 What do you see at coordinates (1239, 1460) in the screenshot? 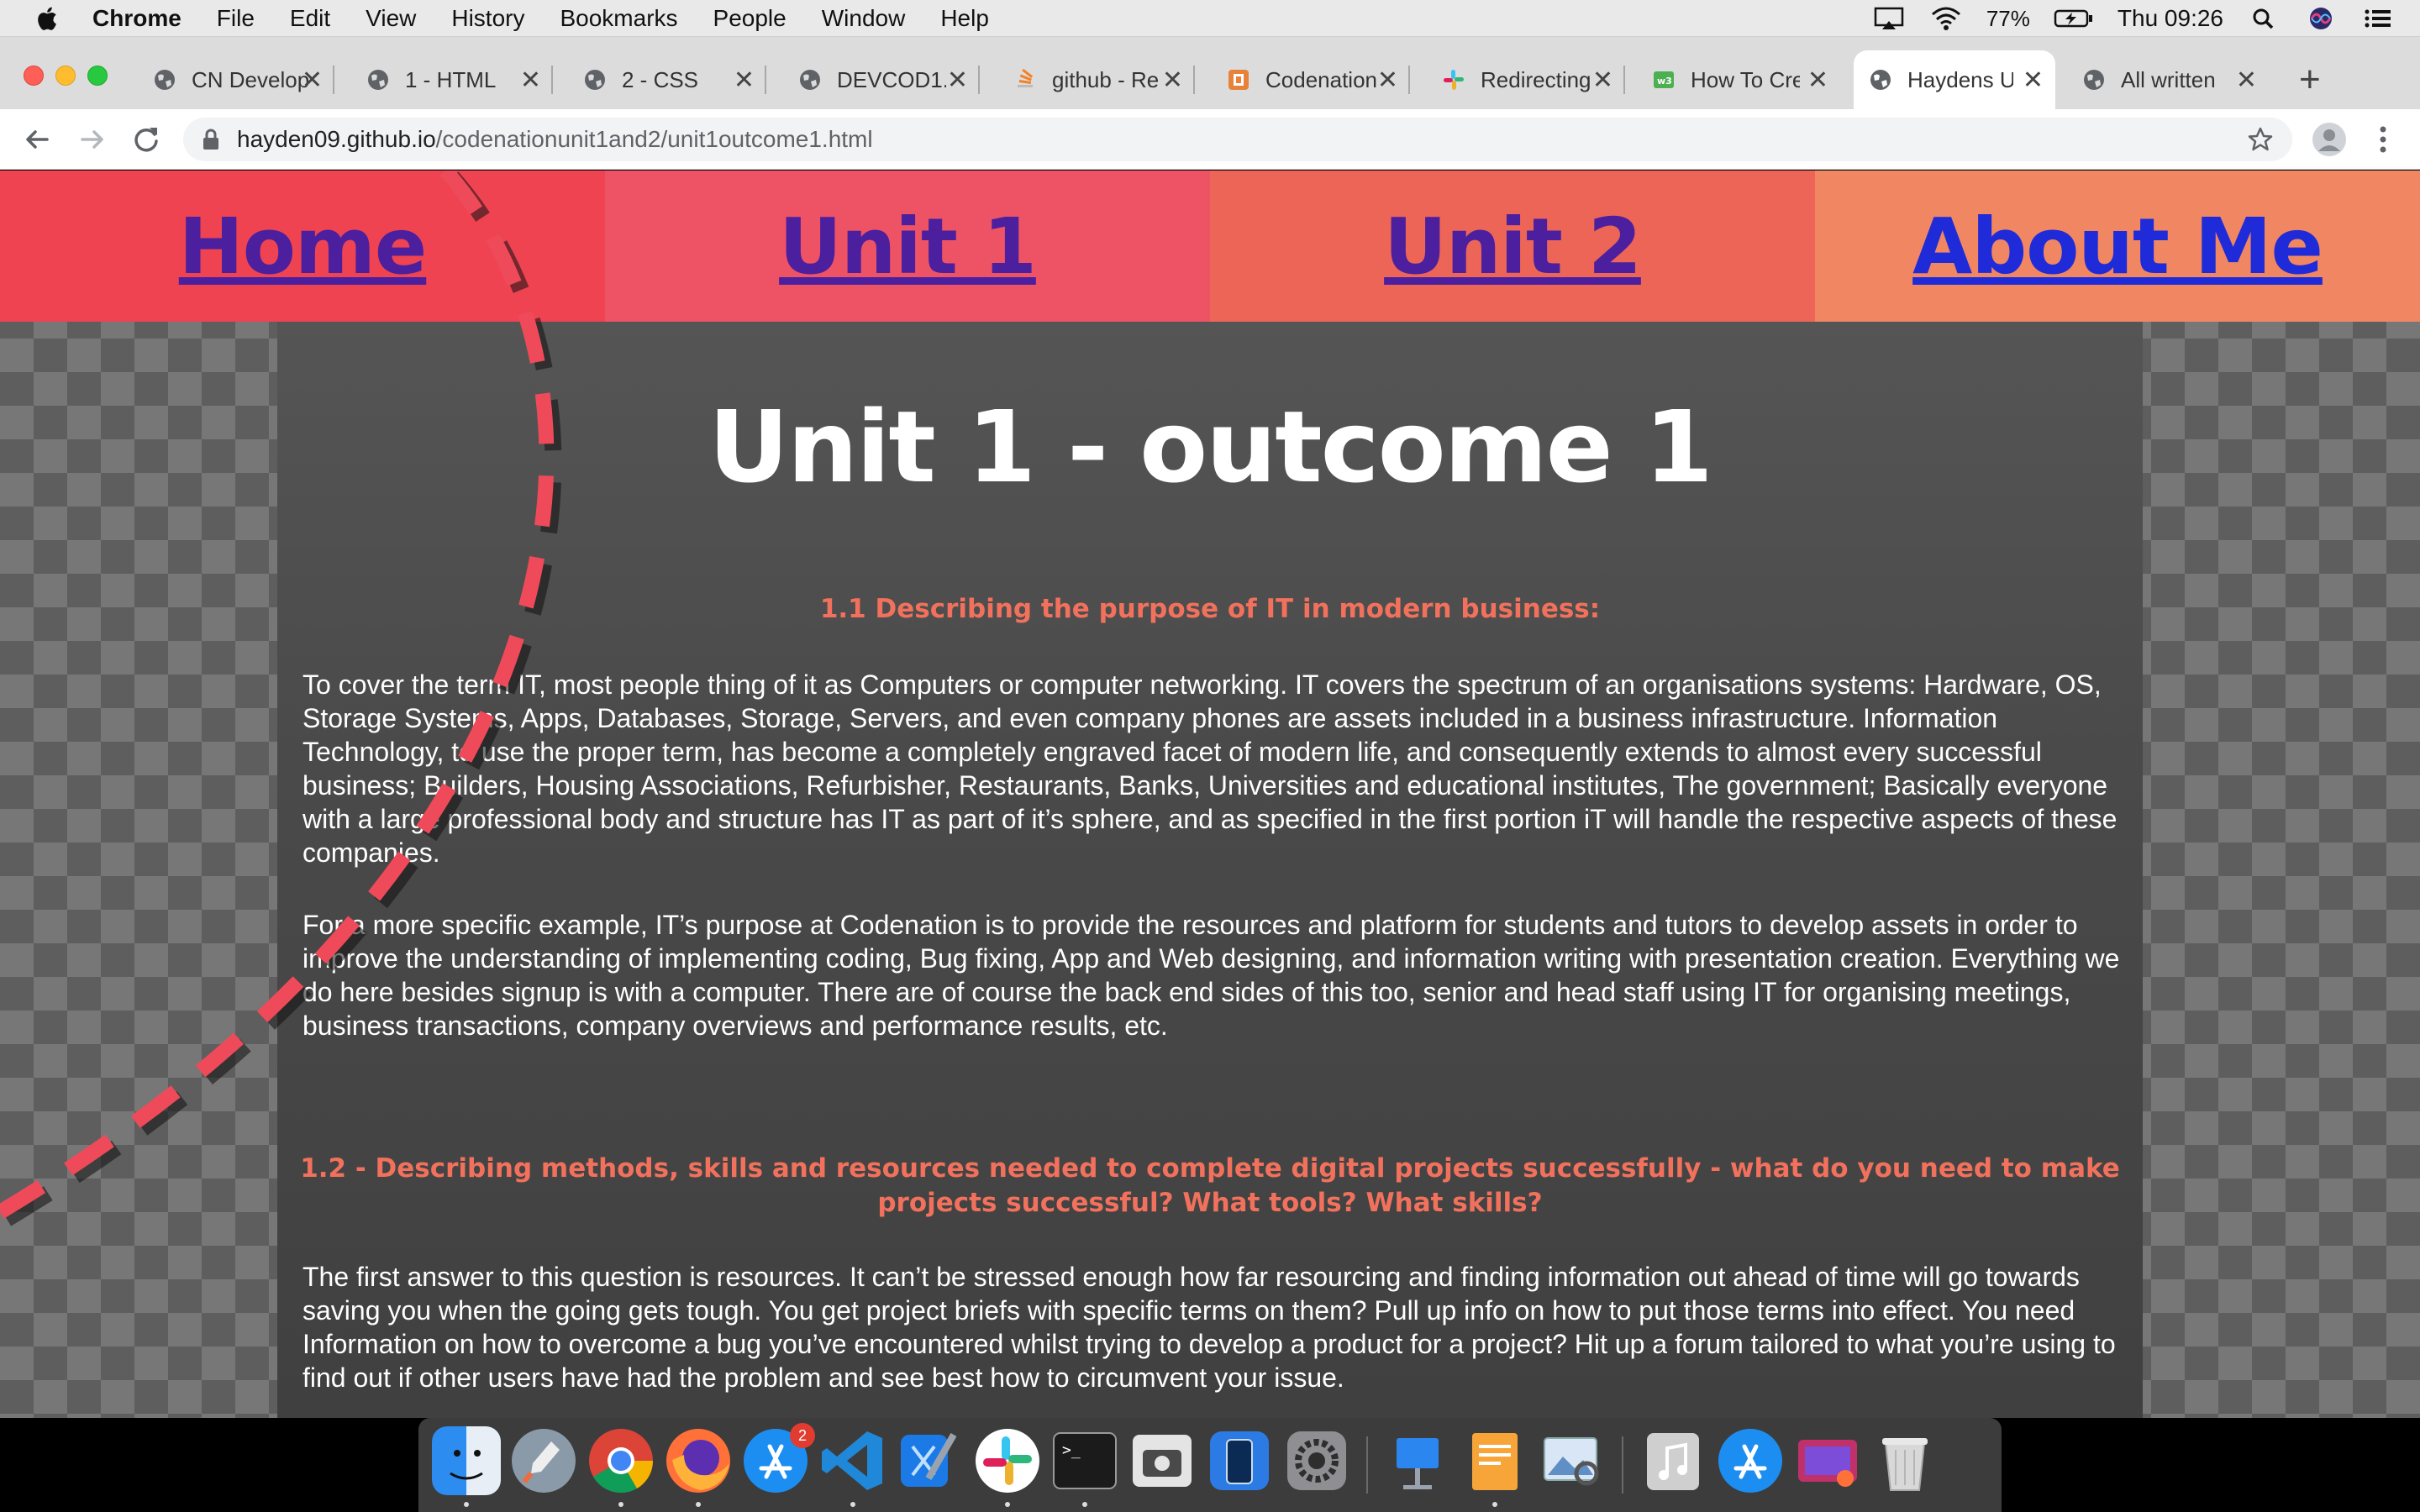
I see `simulator-icon` at bounding box center [1239, 1460].